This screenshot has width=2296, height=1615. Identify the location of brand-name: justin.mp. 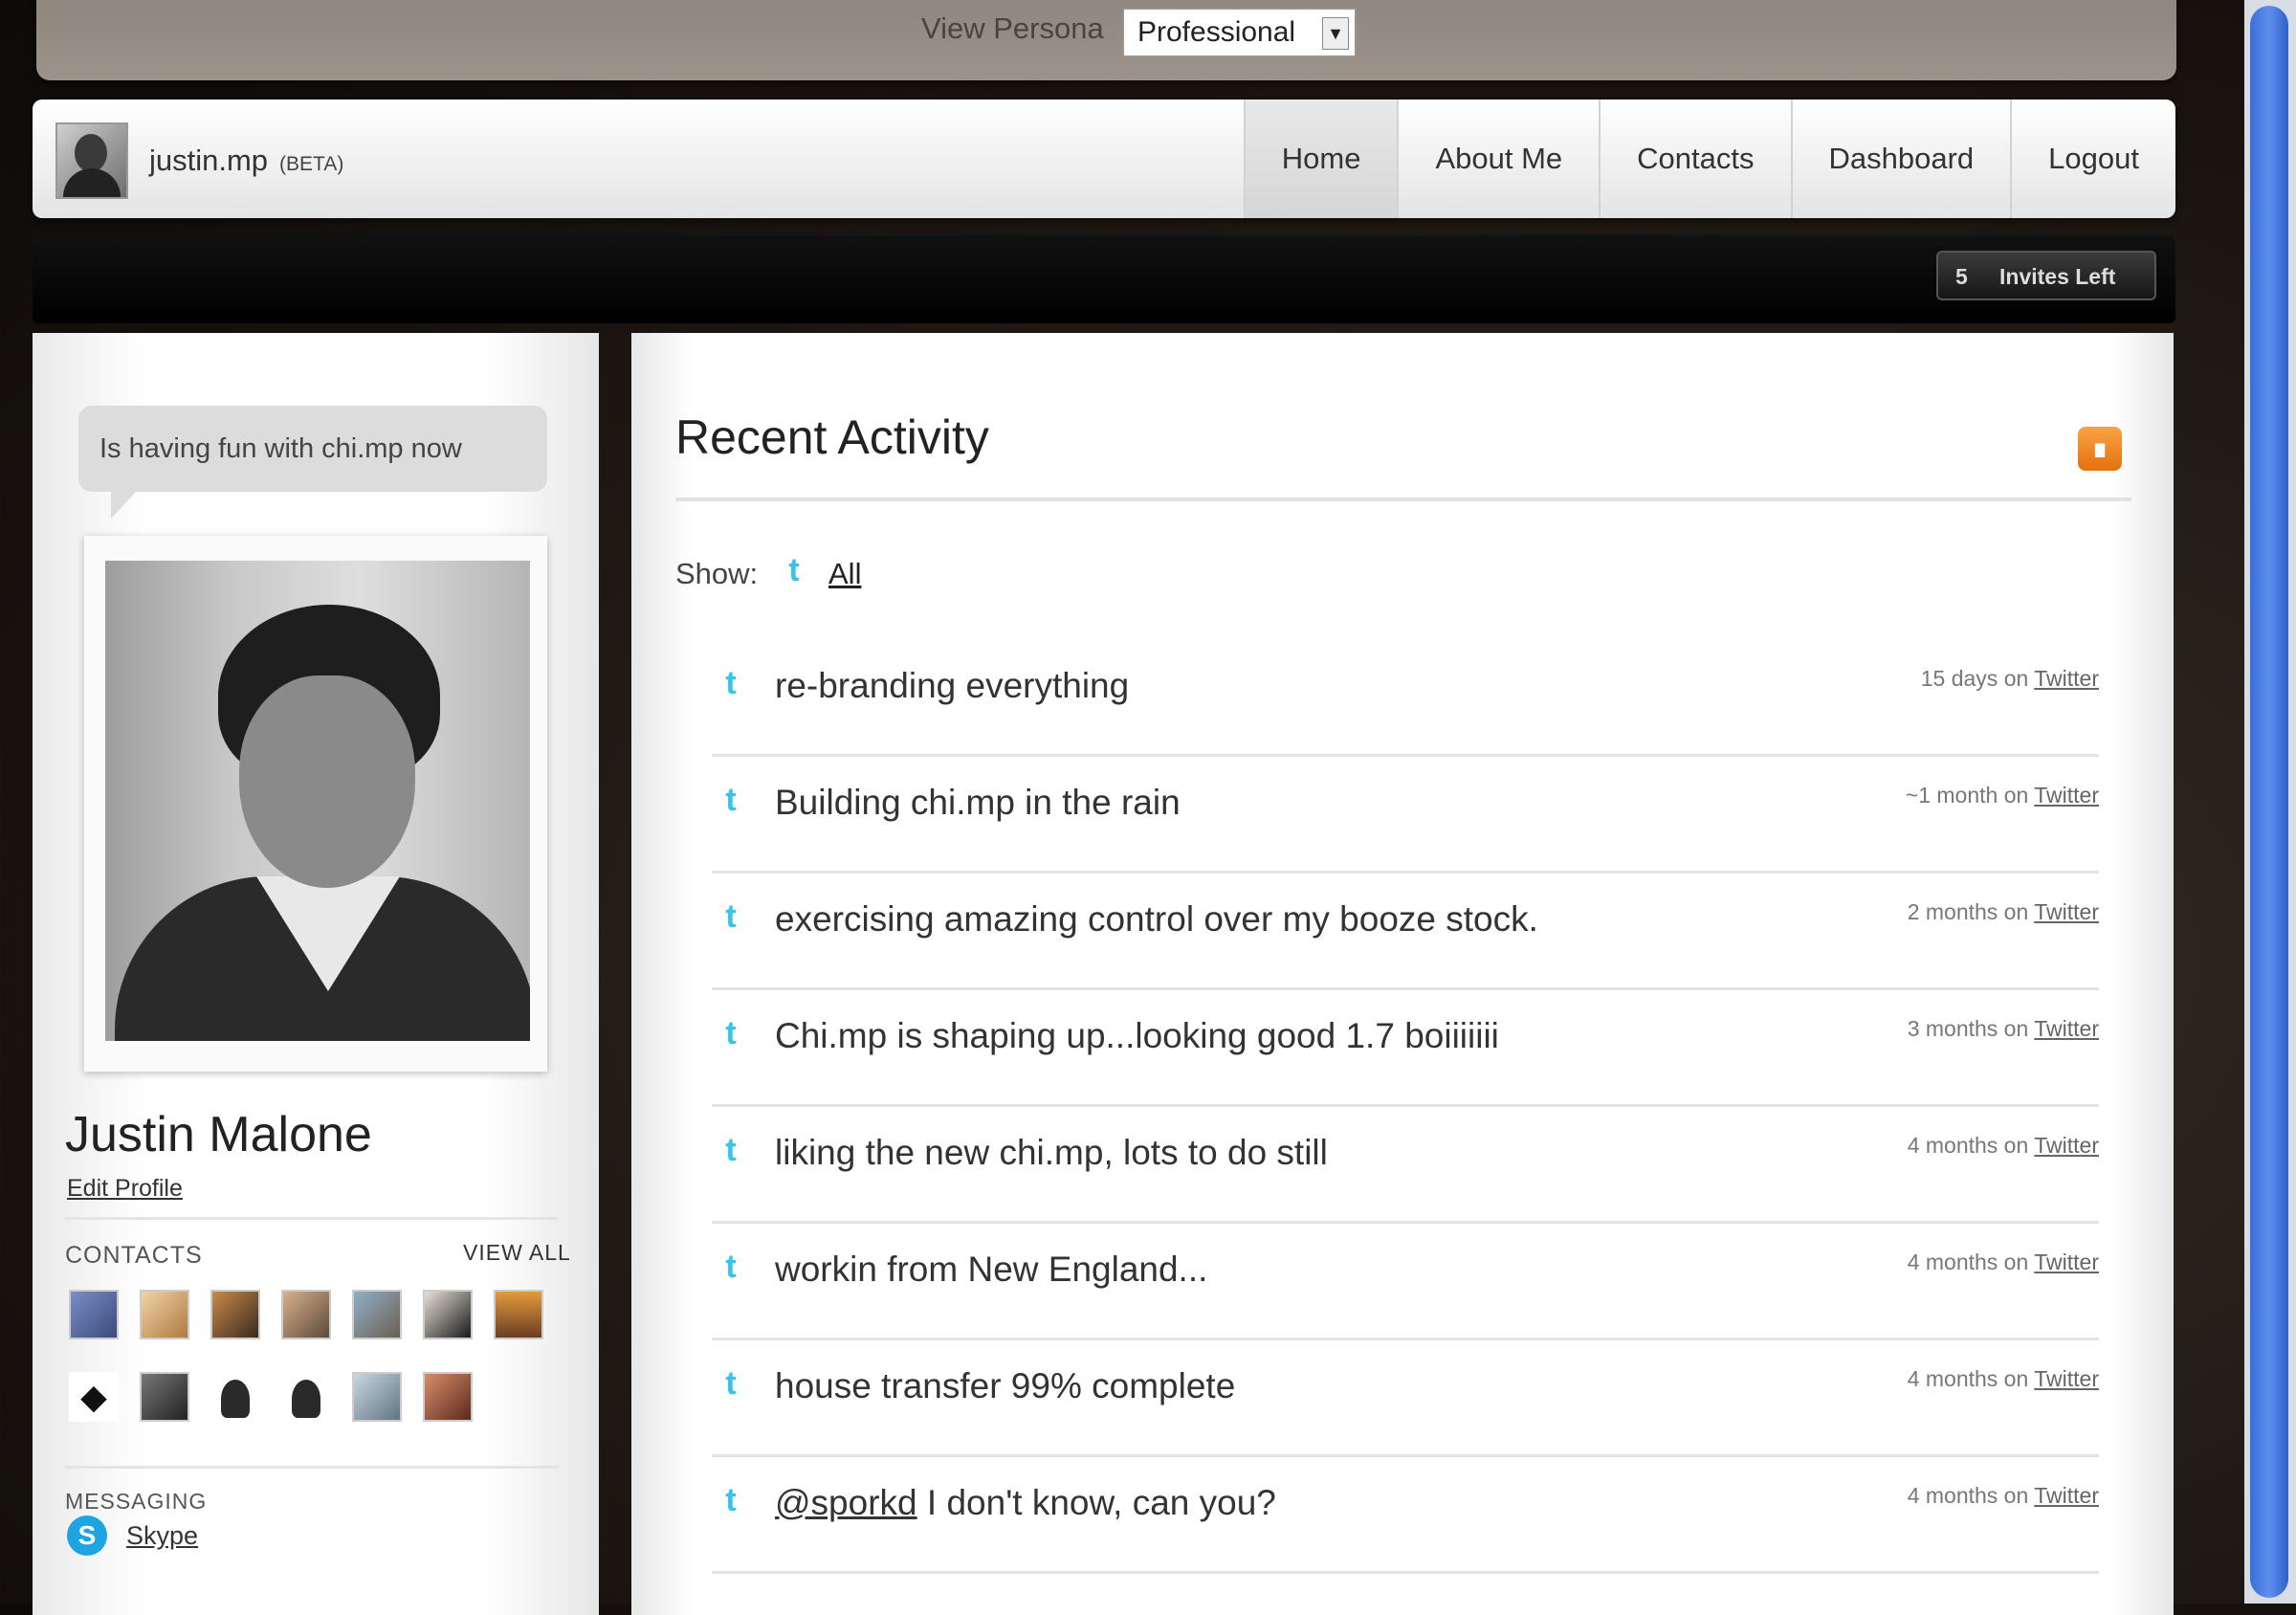
(209, 160).